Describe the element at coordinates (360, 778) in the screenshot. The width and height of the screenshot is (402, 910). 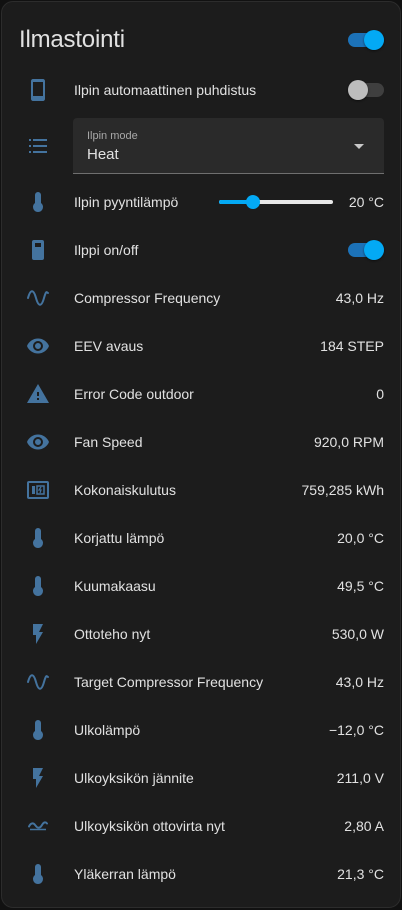
I see `outdoor-voltage-value: 211,0 V` at that location.